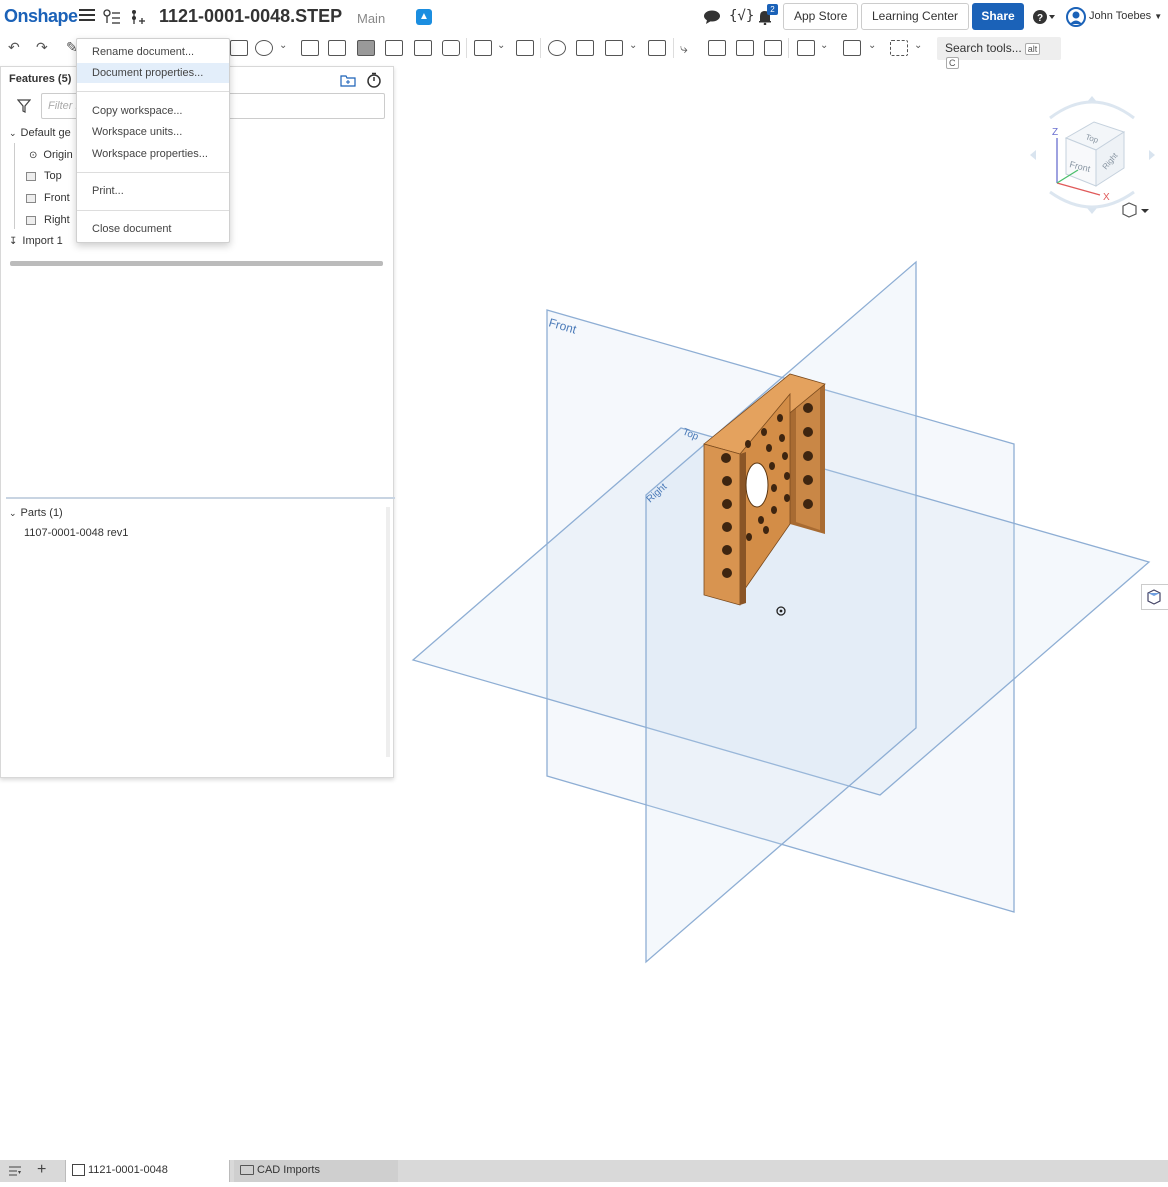 Image resolution: width=1168 pixels, height=1187 pixels. Describe the element at coordinates (33, 155) in the screenshot. I see `origin-icon: ⊙` at that location.